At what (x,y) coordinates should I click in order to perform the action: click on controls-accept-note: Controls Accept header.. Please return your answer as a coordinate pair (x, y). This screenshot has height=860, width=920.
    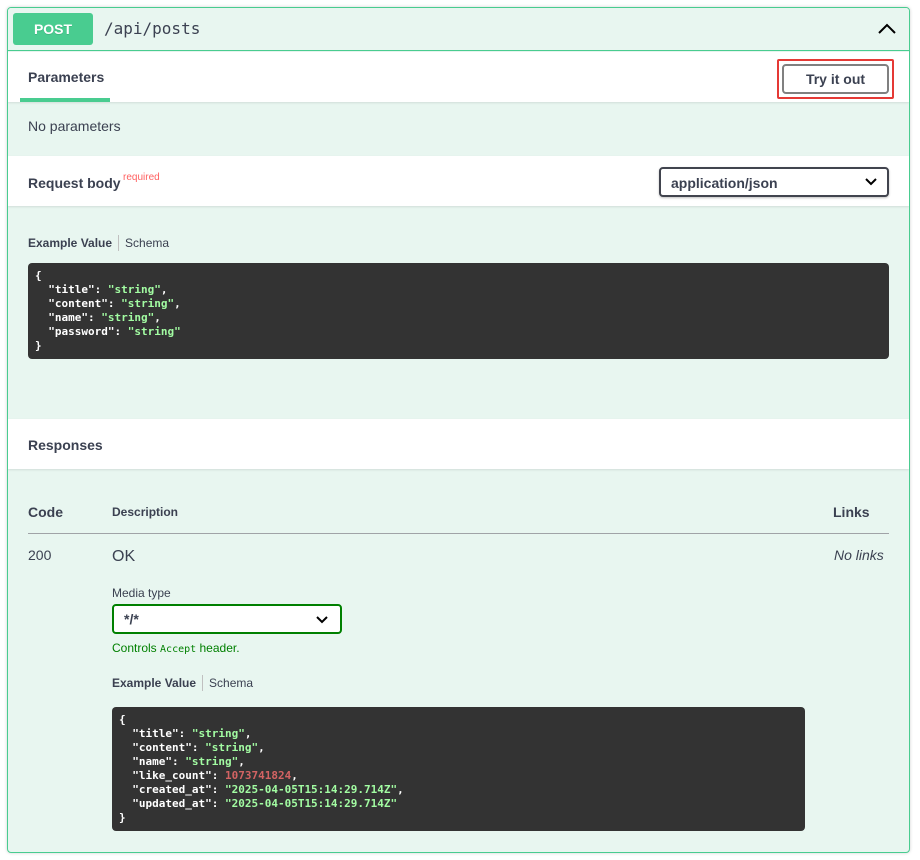
    Looking at the image, I should click on (176, 648).